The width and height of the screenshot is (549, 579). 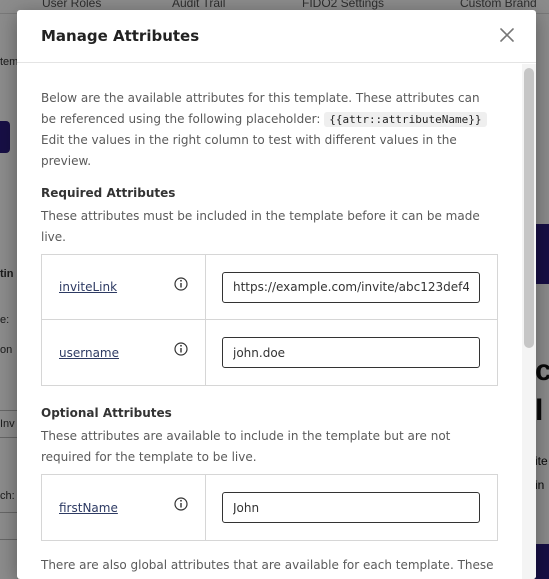 I want to click on optional-attributes-title: Optional Attributes, so click(x=106, y=413).